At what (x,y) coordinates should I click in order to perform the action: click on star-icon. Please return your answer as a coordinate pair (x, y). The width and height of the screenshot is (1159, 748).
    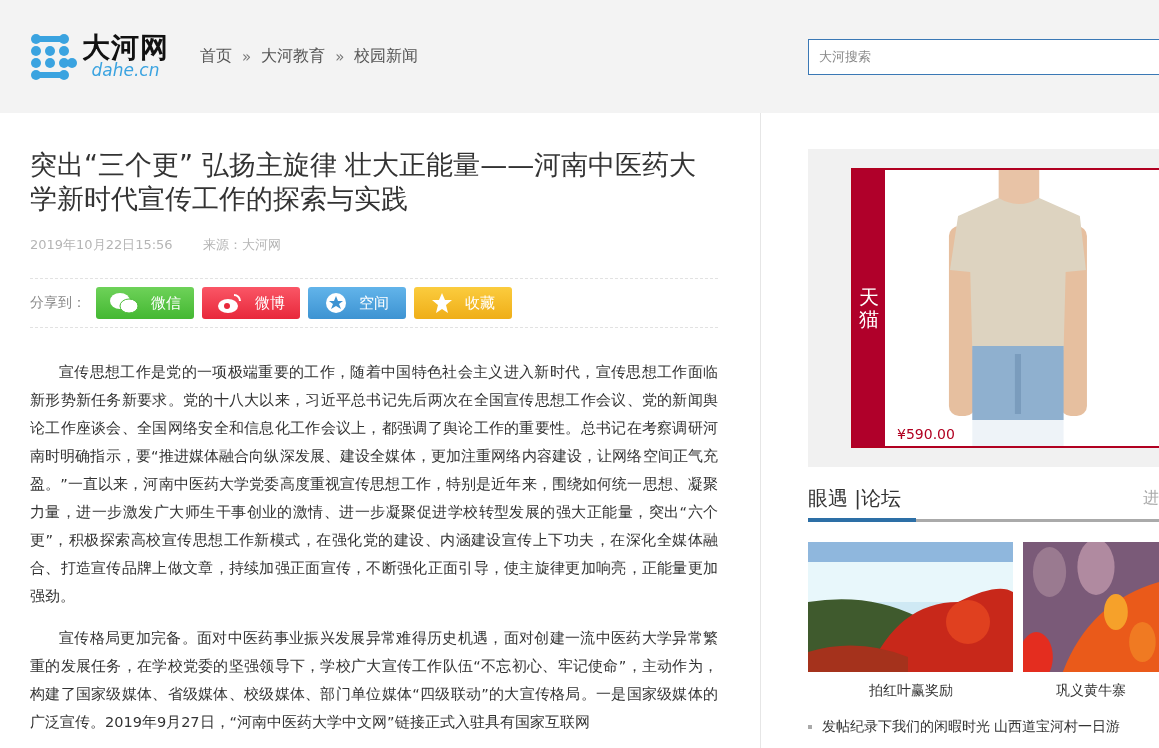
    Looking at the image, I should click on (442, 303).